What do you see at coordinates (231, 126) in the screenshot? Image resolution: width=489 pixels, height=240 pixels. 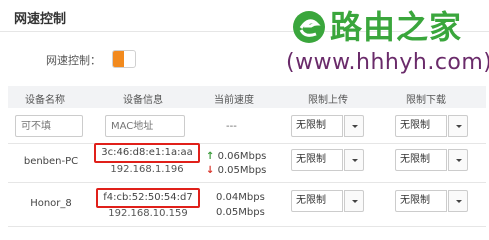 I see `speed-placeholder: ---` at bounding box center [231, 126].